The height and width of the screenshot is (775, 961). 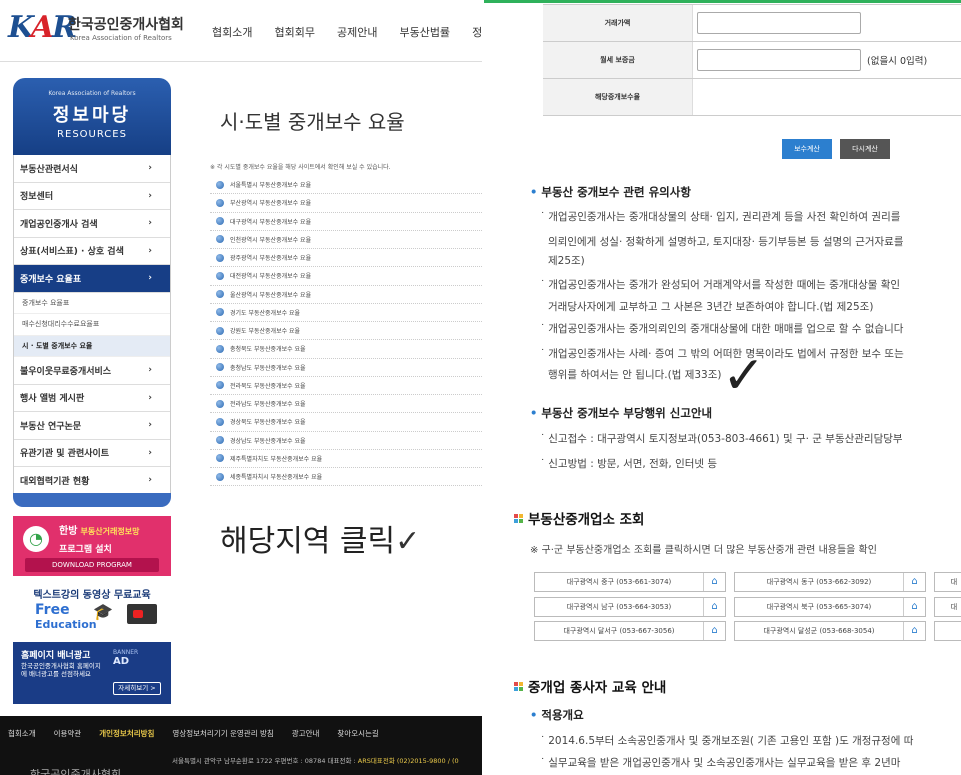 What do you see at coordinates (619, 607) in the screenshot?
I see `agency-label: 대구광역시 남구 (053-664-3053)` at bounding box center [619, 607].